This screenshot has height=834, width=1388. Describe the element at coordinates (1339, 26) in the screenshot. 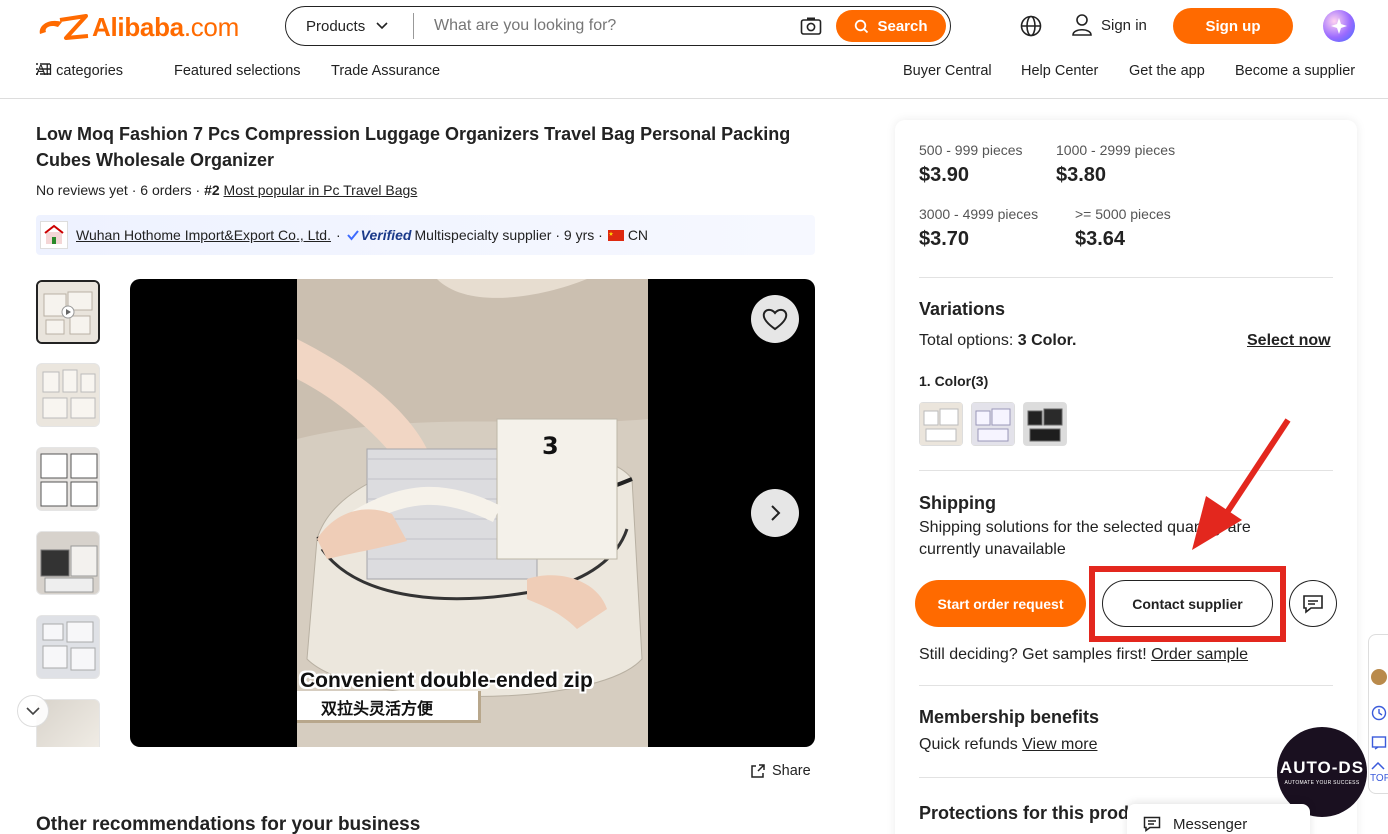

I see `ai-assistant-icon` at that location.